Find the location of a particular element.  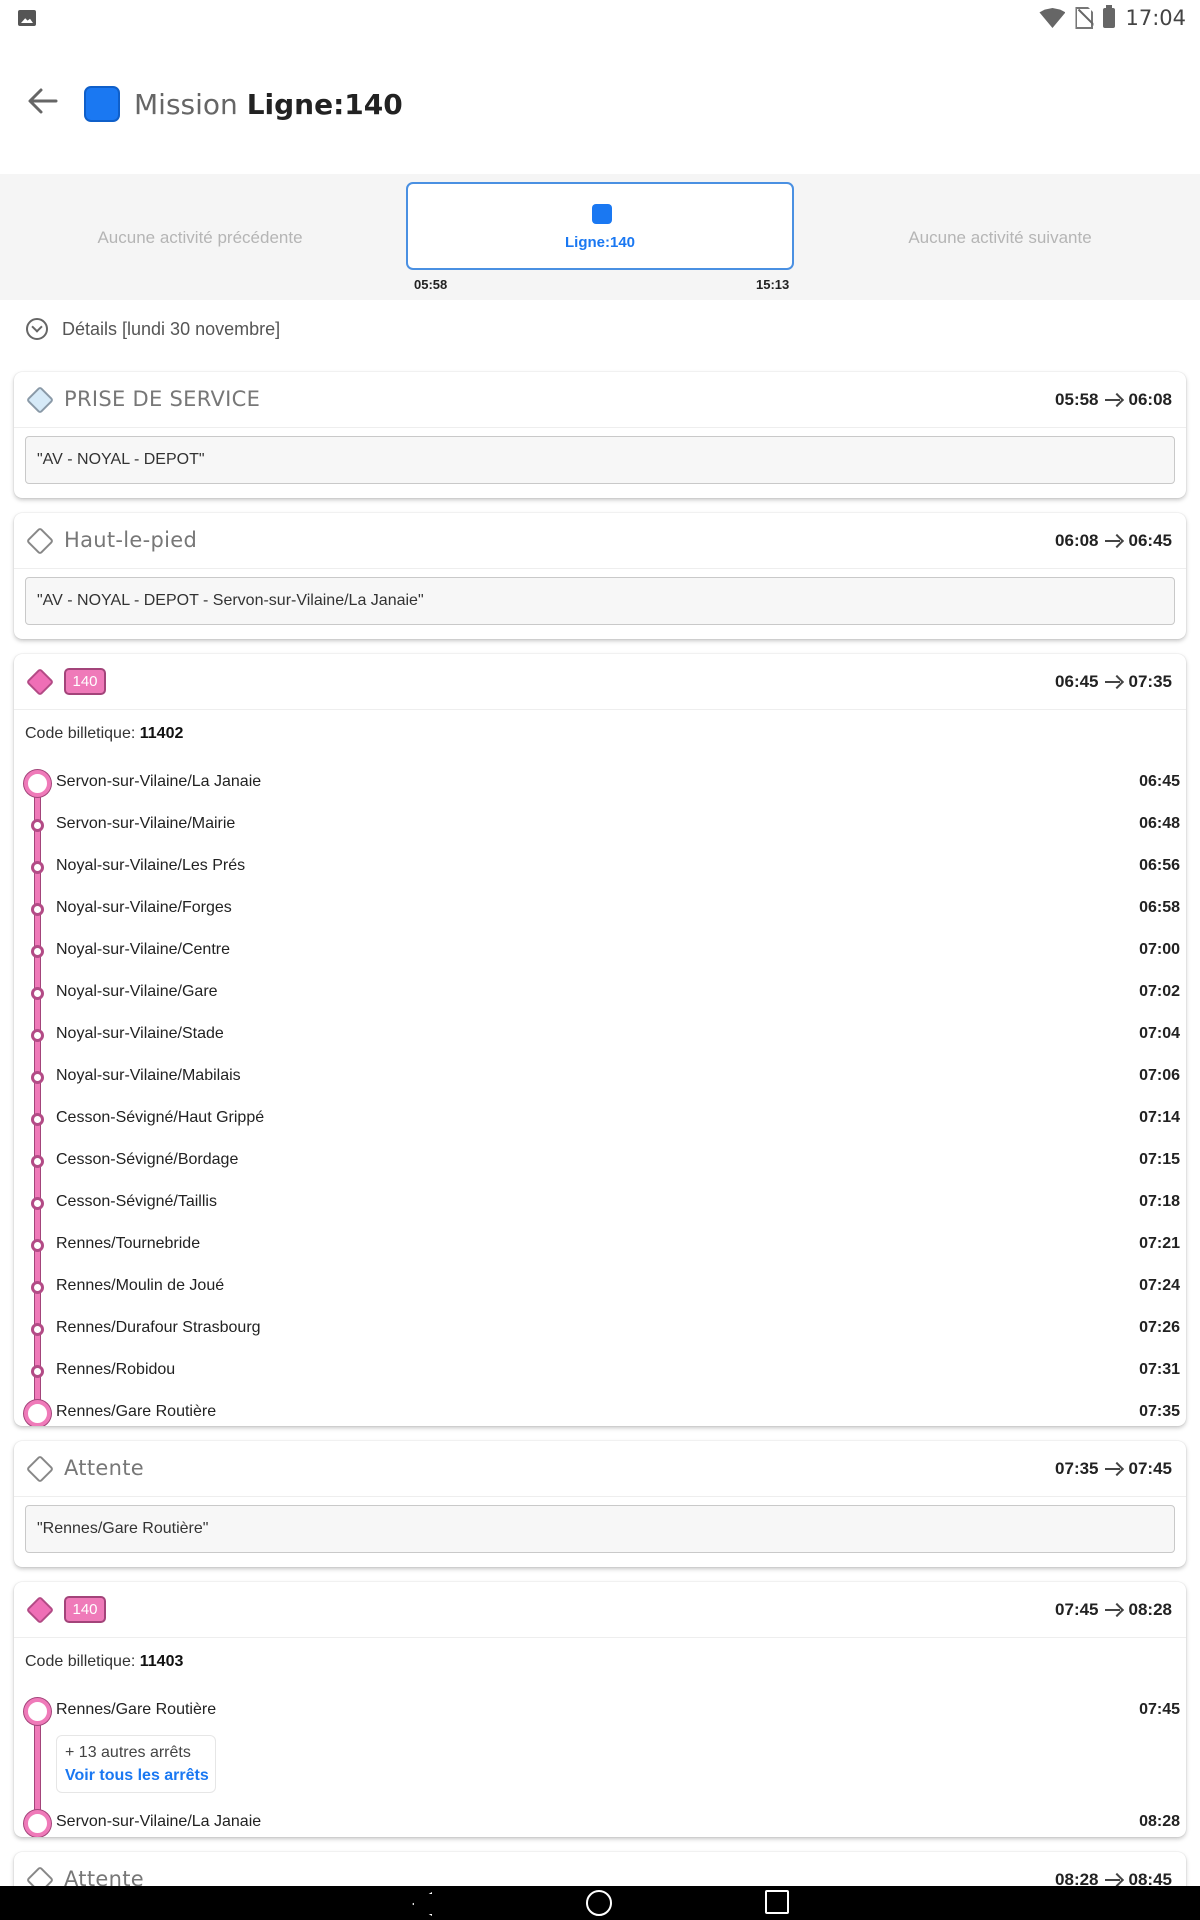

stop-time: 08:28 is located at coordinates (1159, 1821).